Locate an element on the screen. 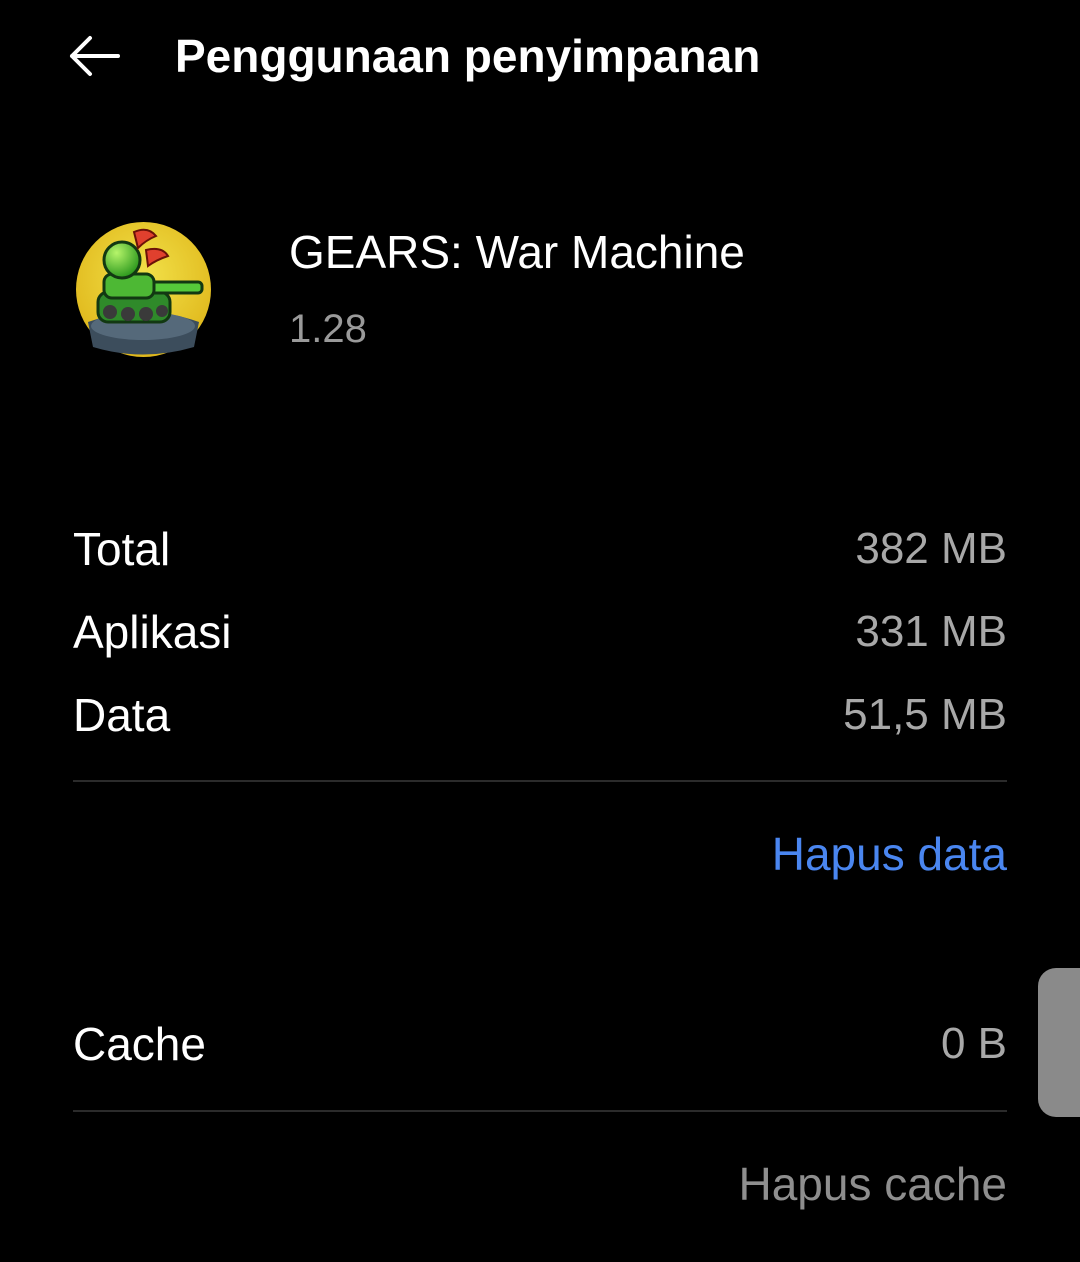  cache-row: Cache 0 B is located at coordinates (540, 1044).